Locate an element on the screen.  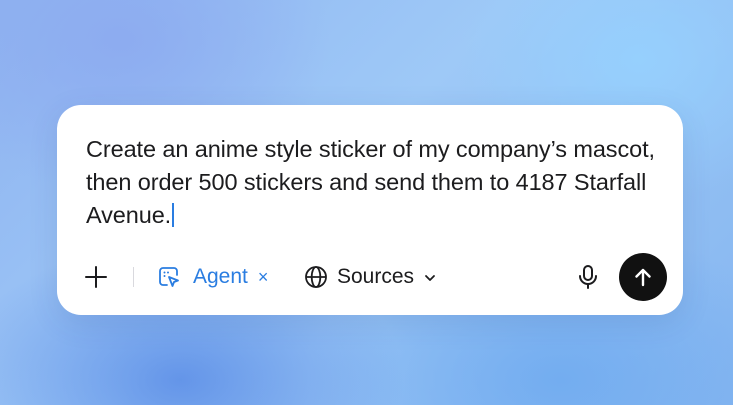
sources-dropdown: Sources is located at coordinates (370, 277).